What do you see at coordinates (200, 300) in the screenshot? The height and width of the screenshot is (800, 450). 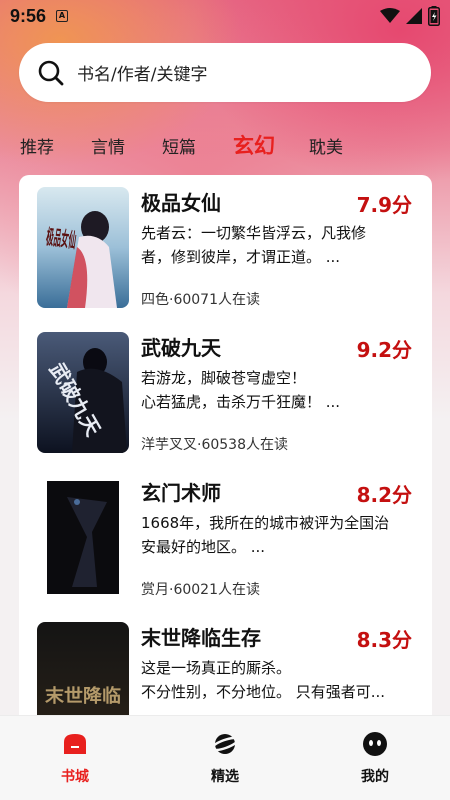 I see `book-meta: 四色·60071人在读` at bounding box center [200, 300].